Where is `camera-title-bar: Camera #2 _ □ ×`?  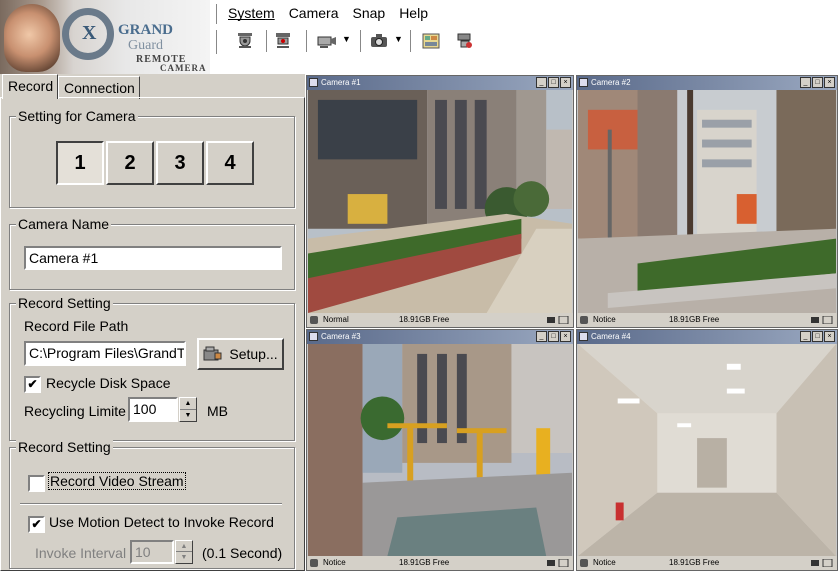
camera-title-bar: Camera #2 _ □ × is located at coordinates (707, 83).